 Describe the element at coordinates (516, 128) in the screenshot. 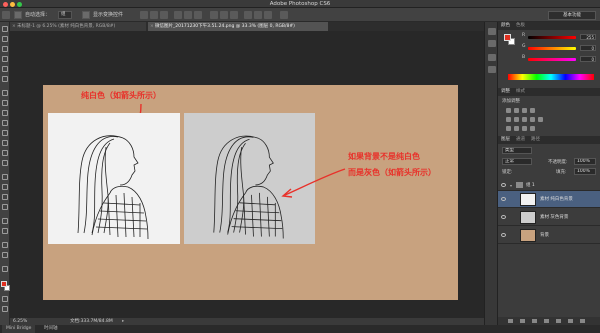

I see `posterize-icon` at that location.